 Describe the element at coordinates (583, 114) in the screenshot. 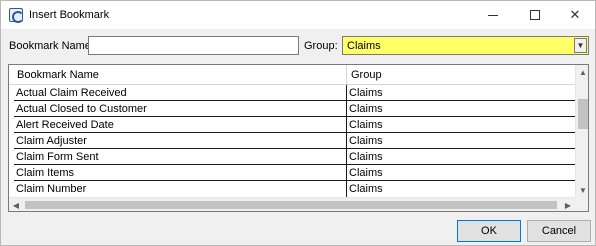

I see `vertical-scroll-thumb` at that location.